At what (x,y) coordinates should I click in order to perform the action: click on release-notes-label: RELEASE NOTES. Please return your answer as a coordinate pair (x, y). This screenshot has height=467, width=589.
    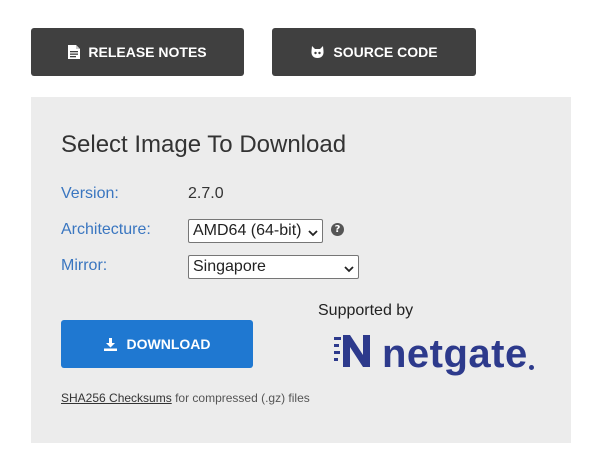
    Looking at the image, I should click on (147, 52).